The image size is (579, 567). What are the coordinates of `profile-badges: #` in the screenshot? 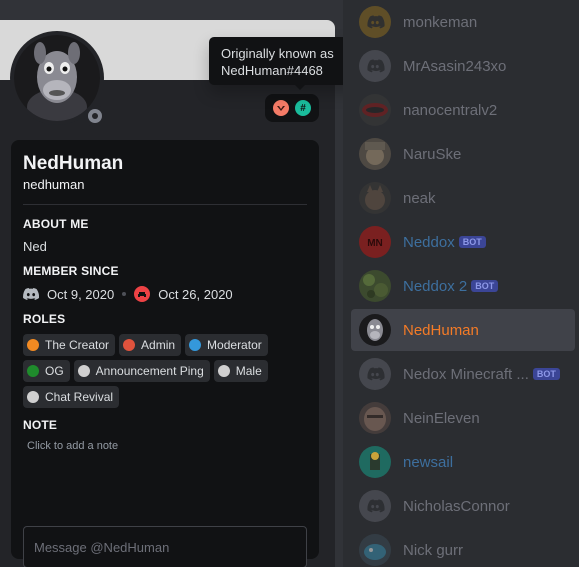 It's located at (292, 108).